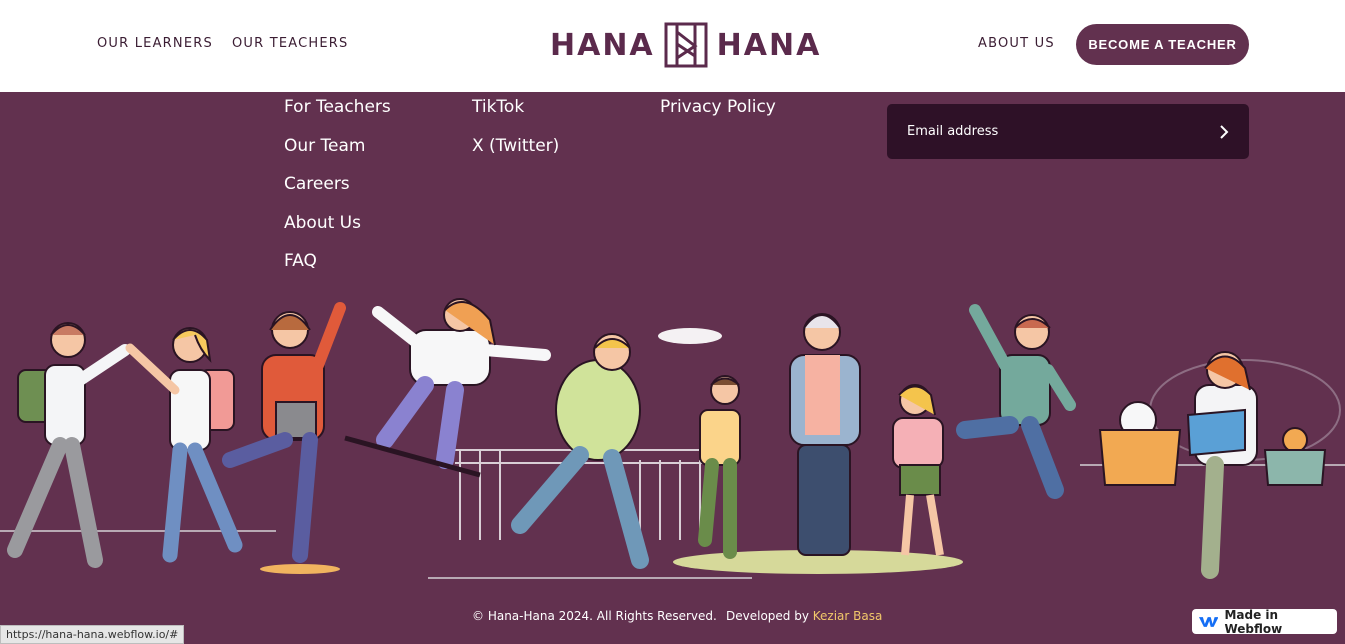 This screenshot has width=1345, height=644. I want to click on footer-link-about-us: About Us, so click(322, 223).